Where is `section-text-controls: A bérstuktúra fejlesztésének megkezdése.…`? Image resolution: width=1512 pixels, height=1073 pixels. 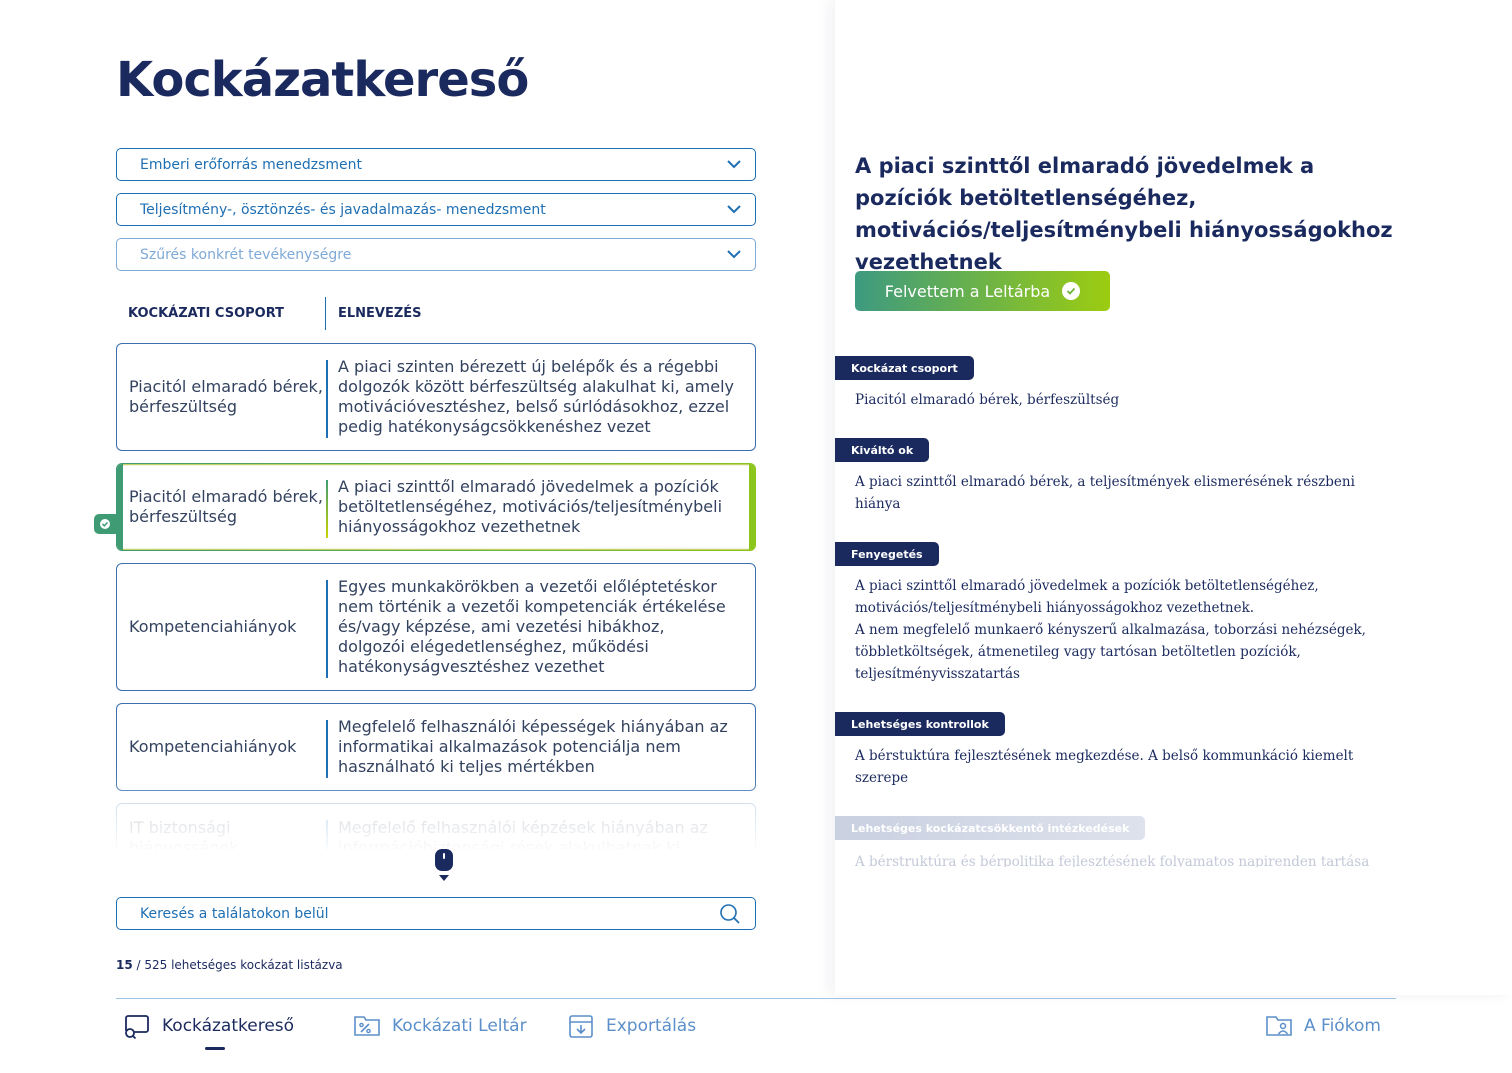
section-text-controls: A bérstuktúra fejlesztésének megkezdése.… is located at coordinates (1104, 767).